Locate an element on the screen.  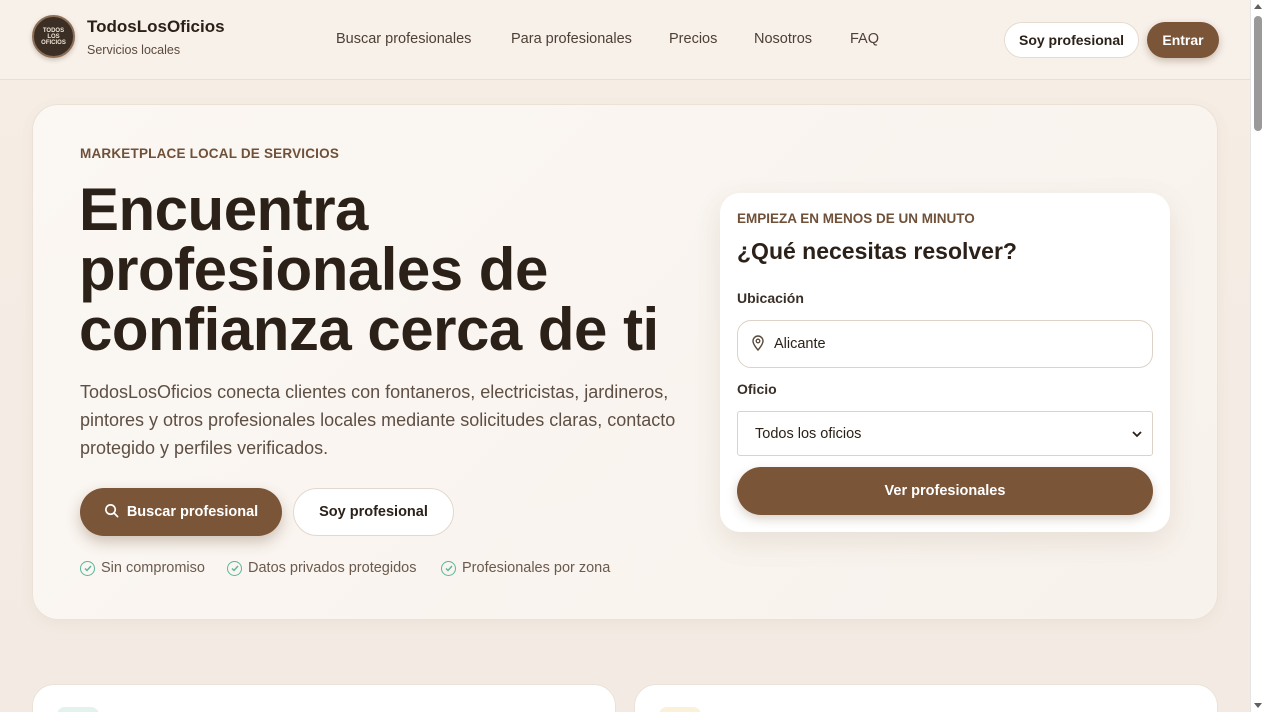
search-card-eyebrow: EMPIEZA EN MENOS DE UN MINUTO is located at coordinates (856, 218).